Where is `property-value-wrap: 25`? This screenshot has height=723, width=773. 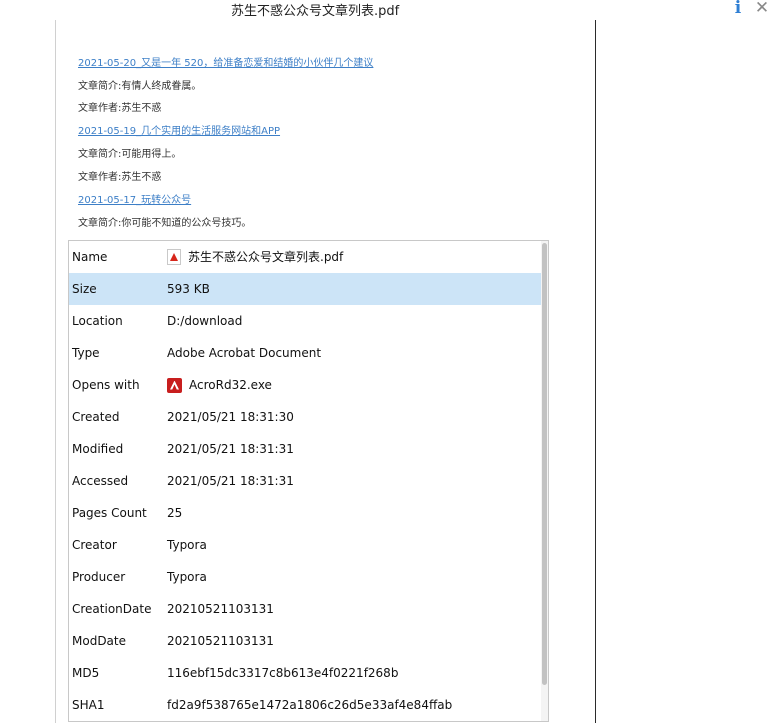
property-value-wrap: 25 is located at coordinates (174, 513).